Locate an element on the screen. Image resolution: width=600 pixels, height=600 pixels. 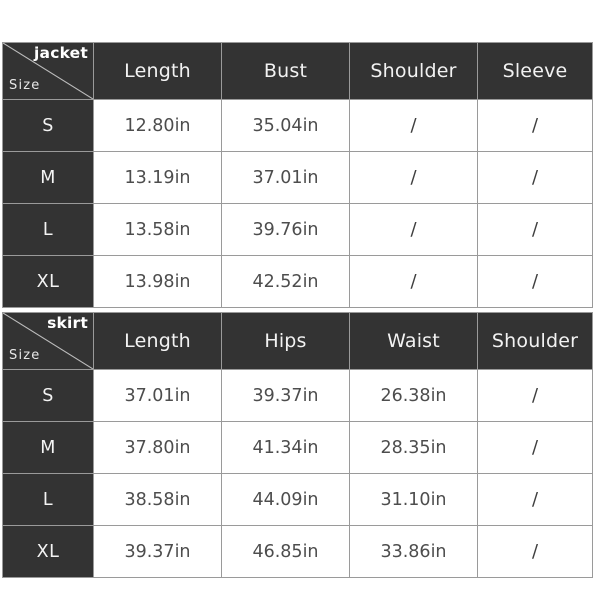
jacket-xl-bust: 42.52in is located at coordinates (285, 281).